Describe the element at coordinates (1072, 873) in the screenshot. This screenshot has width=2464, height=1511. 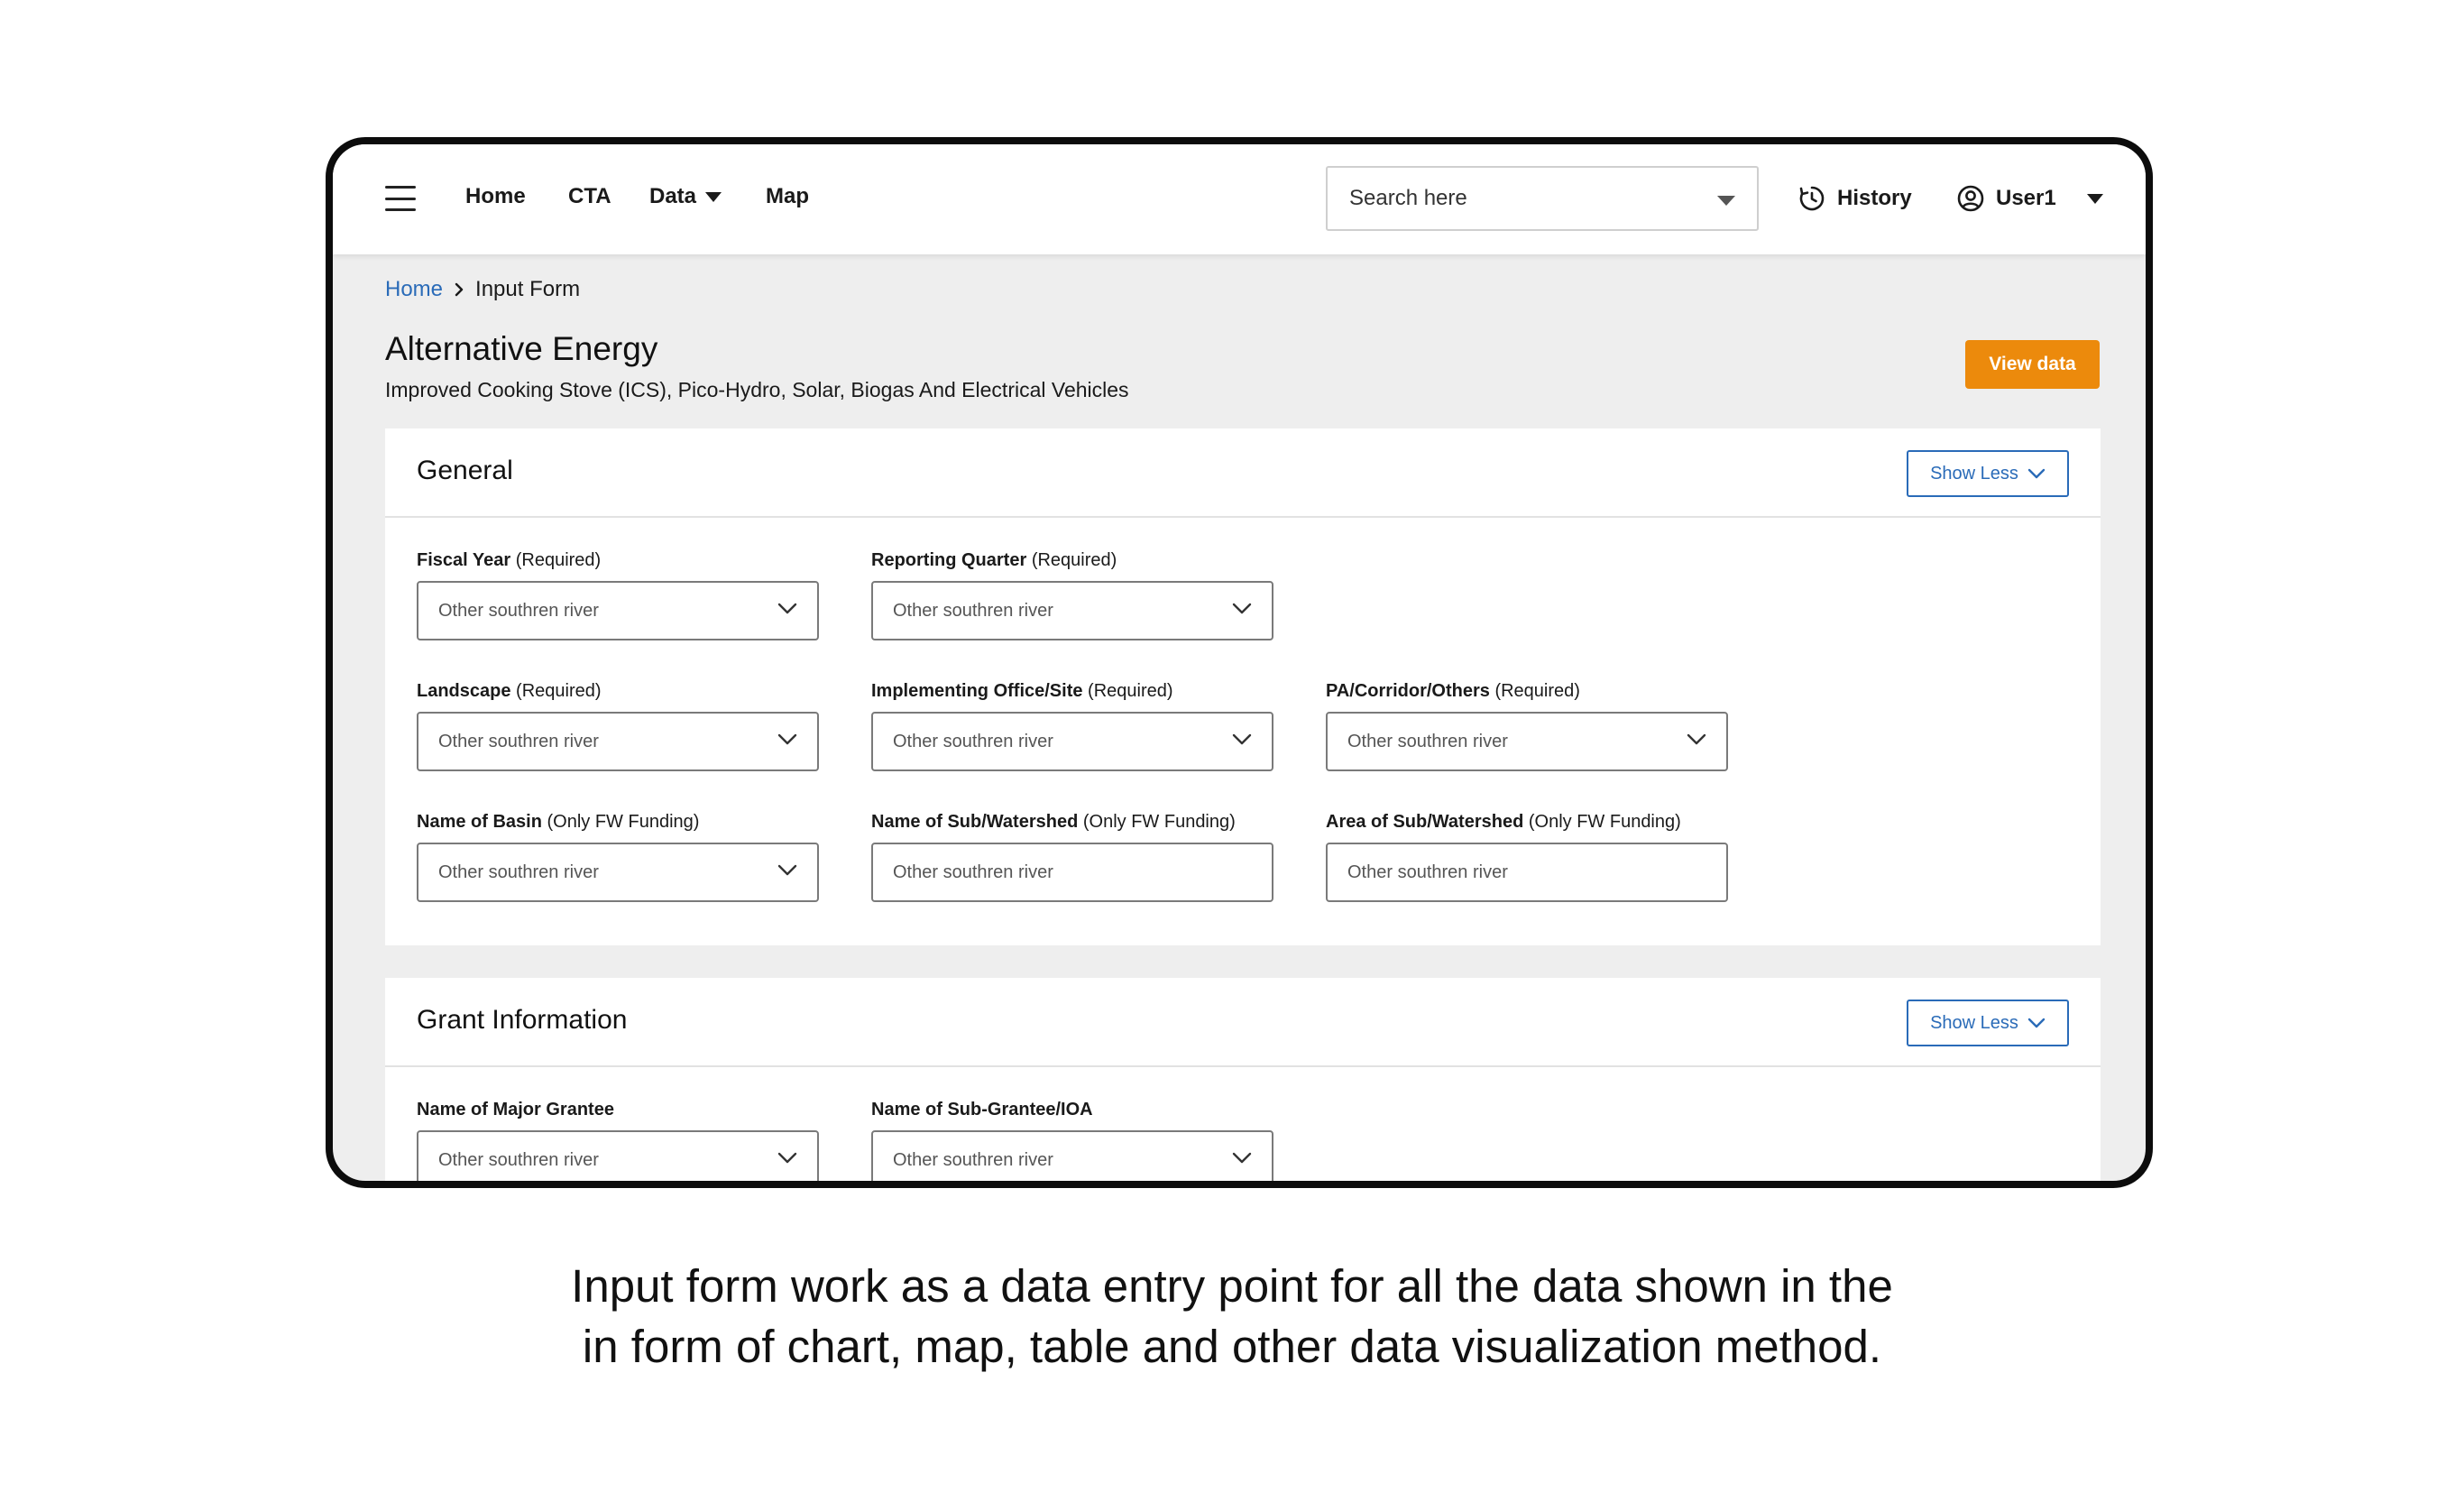
I see `sub-watershed-name-input: Other southren river` at that location.